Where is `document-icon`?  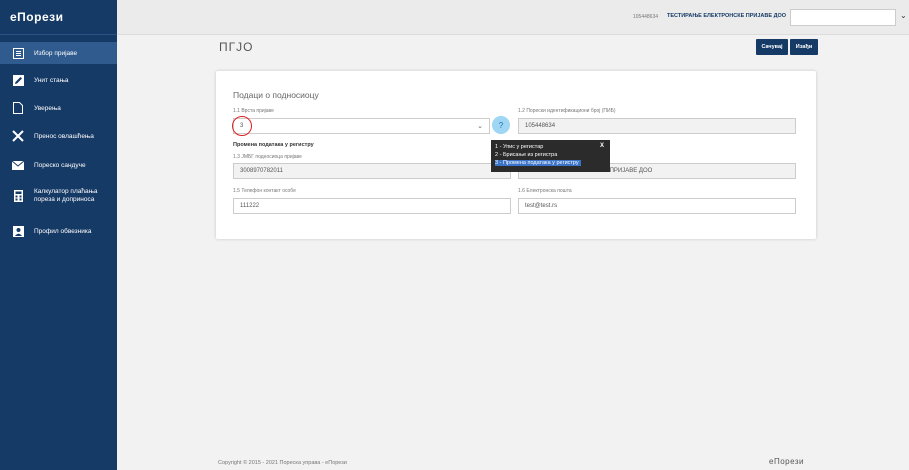
document-icon is located at coordinates (18, 108).